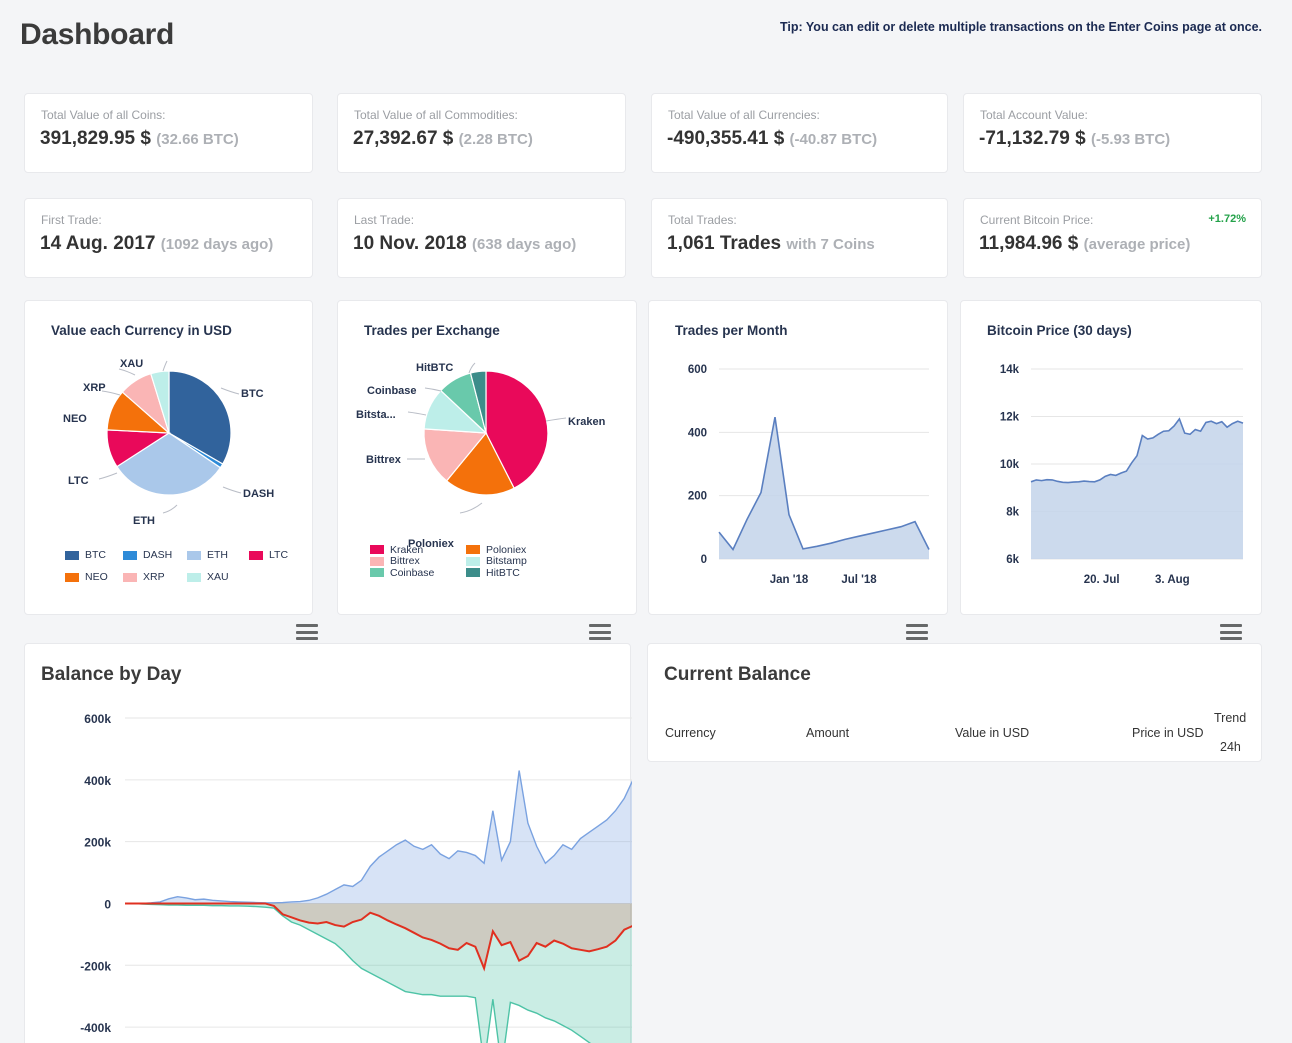  I want to click on pie-slice-label-bittrex: Bittrex, so click(384, 460).